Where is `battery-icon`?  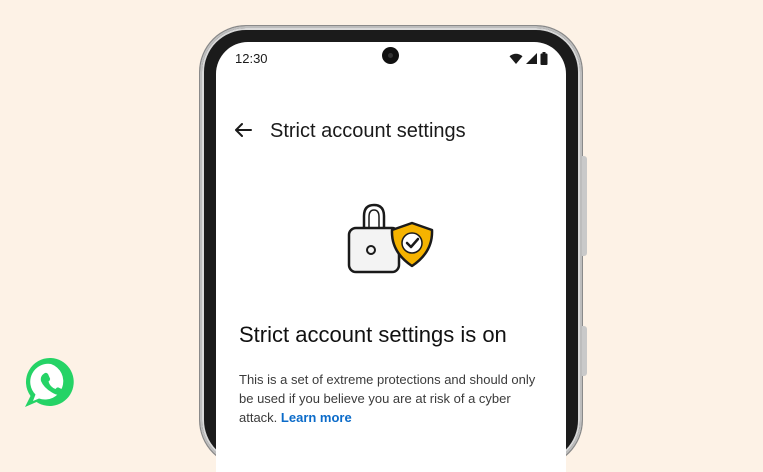 battery-icon is located at coordinates (544, 58).